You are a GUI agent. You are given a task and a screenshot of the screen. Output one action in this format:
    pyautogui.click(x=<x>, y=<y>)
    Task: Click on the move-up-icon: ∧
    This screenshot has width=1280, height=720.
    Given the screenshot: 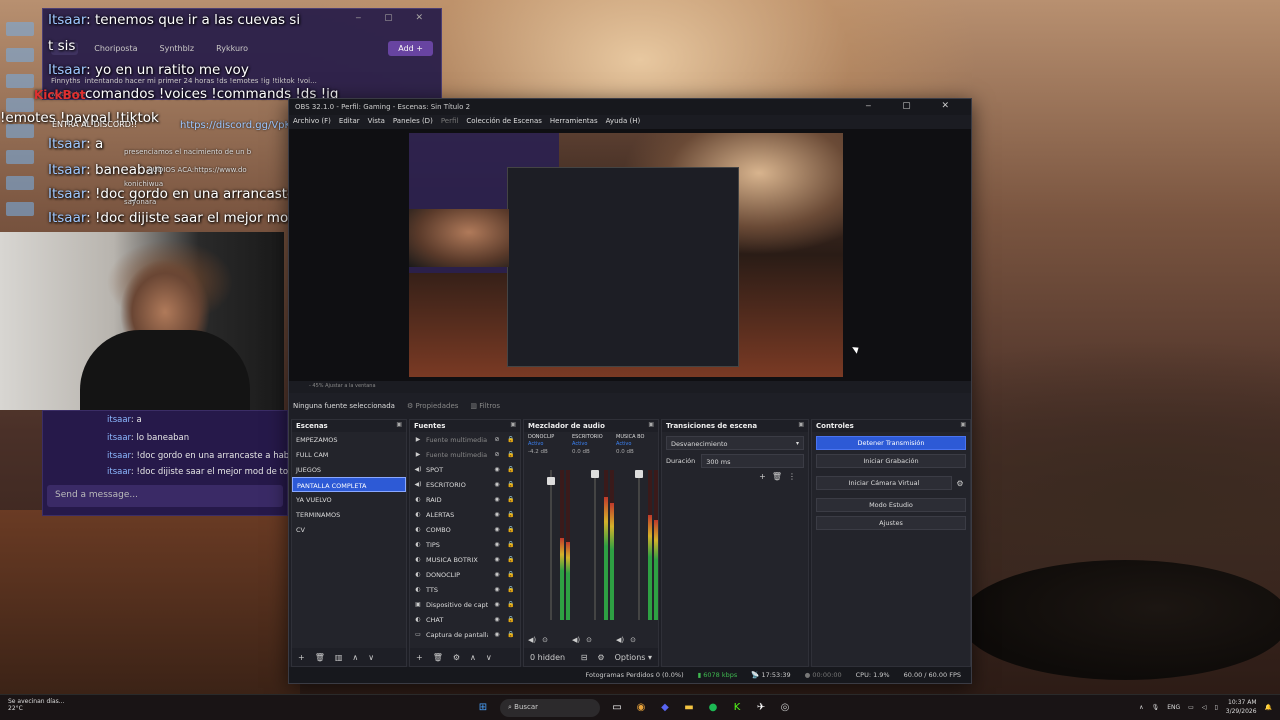 What is the action you would take?
    pyautogui.click(x=473, y=657)
    